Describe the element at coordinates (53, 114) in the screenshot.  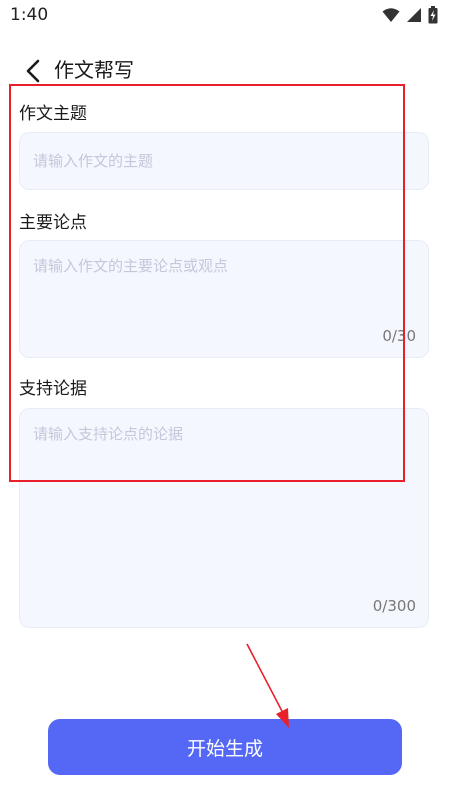
I see `topic-label: 作文主题` at that location.